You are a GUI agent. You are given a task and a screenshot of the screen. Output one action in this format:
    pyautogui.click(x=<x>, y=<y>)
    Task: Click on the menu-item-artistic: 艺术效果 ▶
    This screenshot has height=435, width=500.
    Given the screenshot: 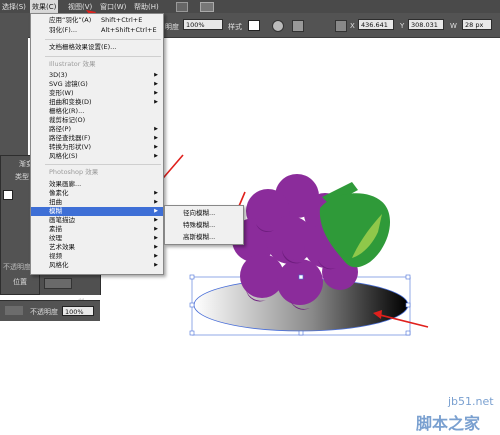 What is the action you would take?
    pyautogui.click(x=97, y=247)
    